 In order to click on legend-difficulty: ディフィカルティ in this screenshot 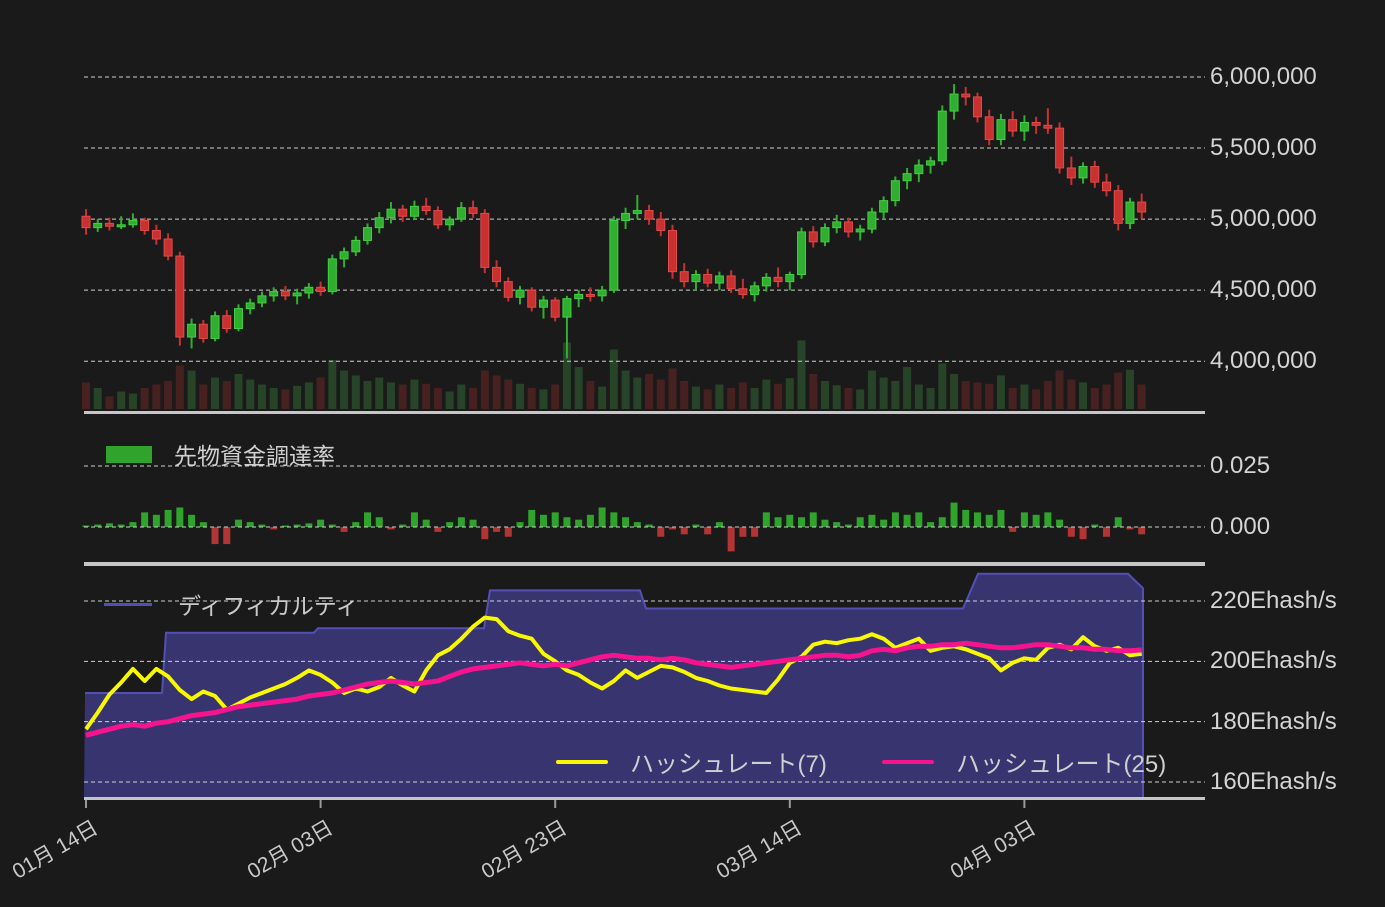, I will do `click(231, 604)`.